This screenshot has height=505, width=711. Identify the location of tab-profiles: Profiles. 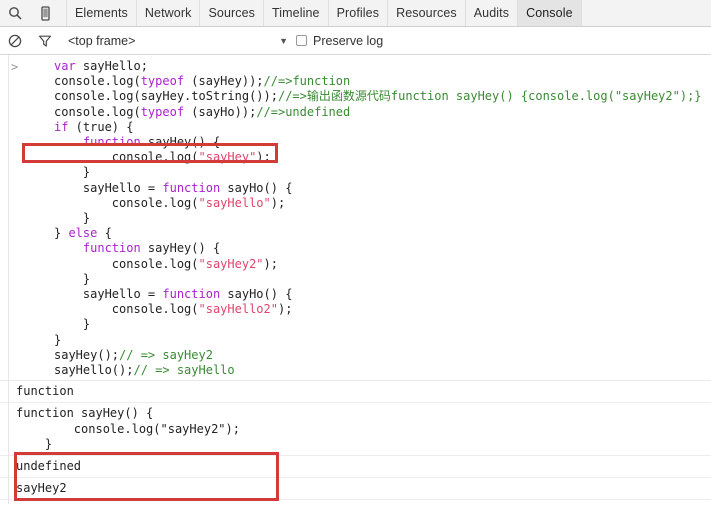
(359, 13).